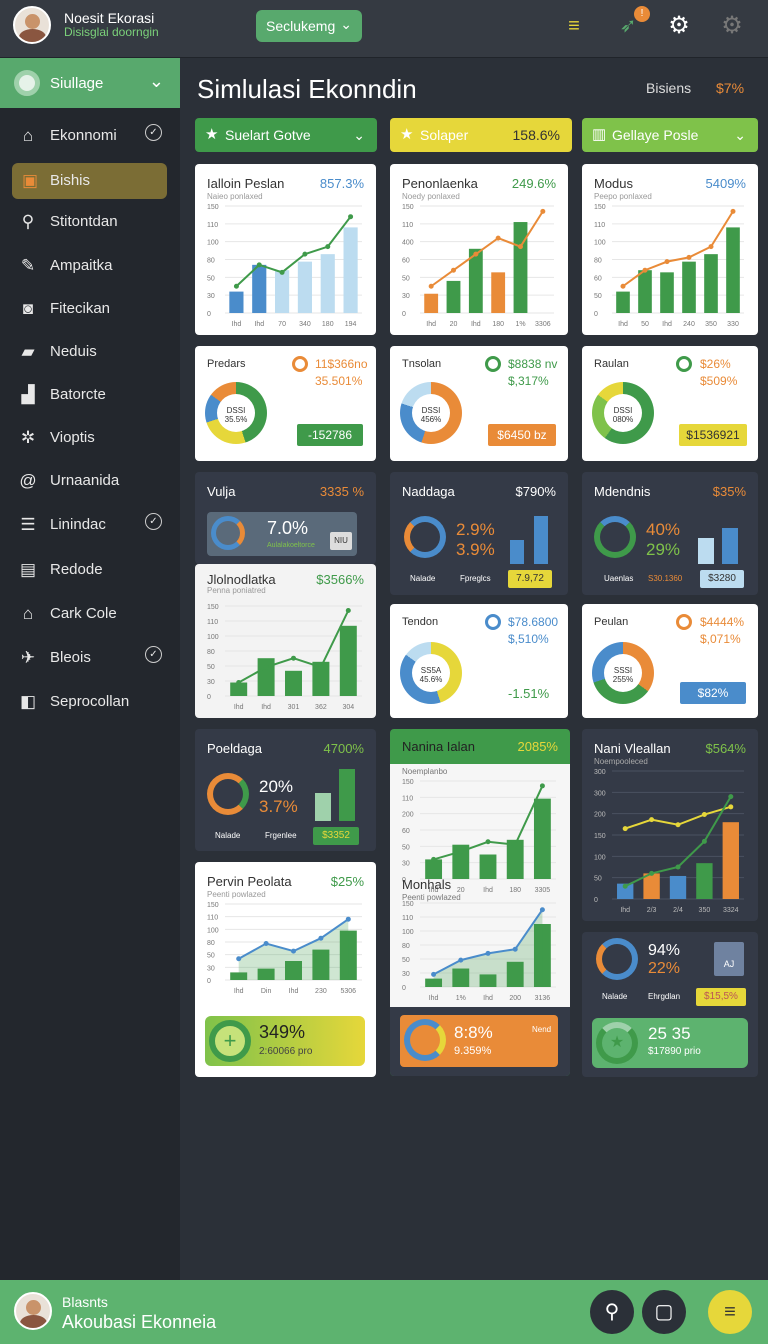 The width and height of the screenshot is (768, 1344). What do you see at coordinates (89, 181) in the screenshot?
I see `sidebar-item-bishis: ▣ Bishis` at bounding box center [89, 181].